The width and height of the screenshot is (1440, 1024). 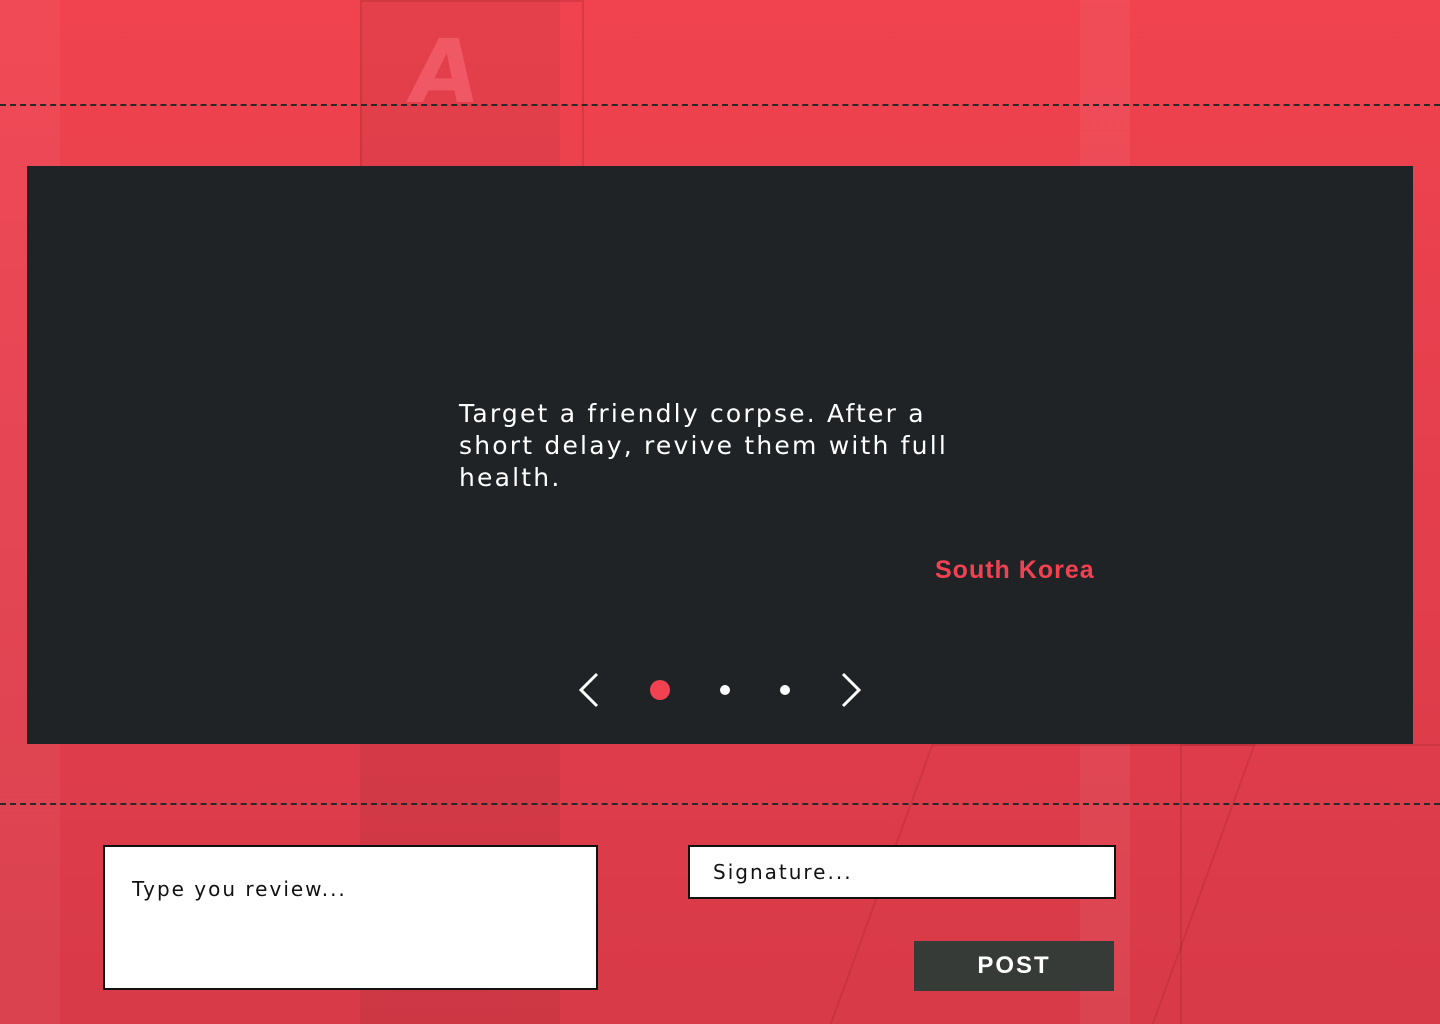 I want to click on review-input, so click(x=350, y=917).